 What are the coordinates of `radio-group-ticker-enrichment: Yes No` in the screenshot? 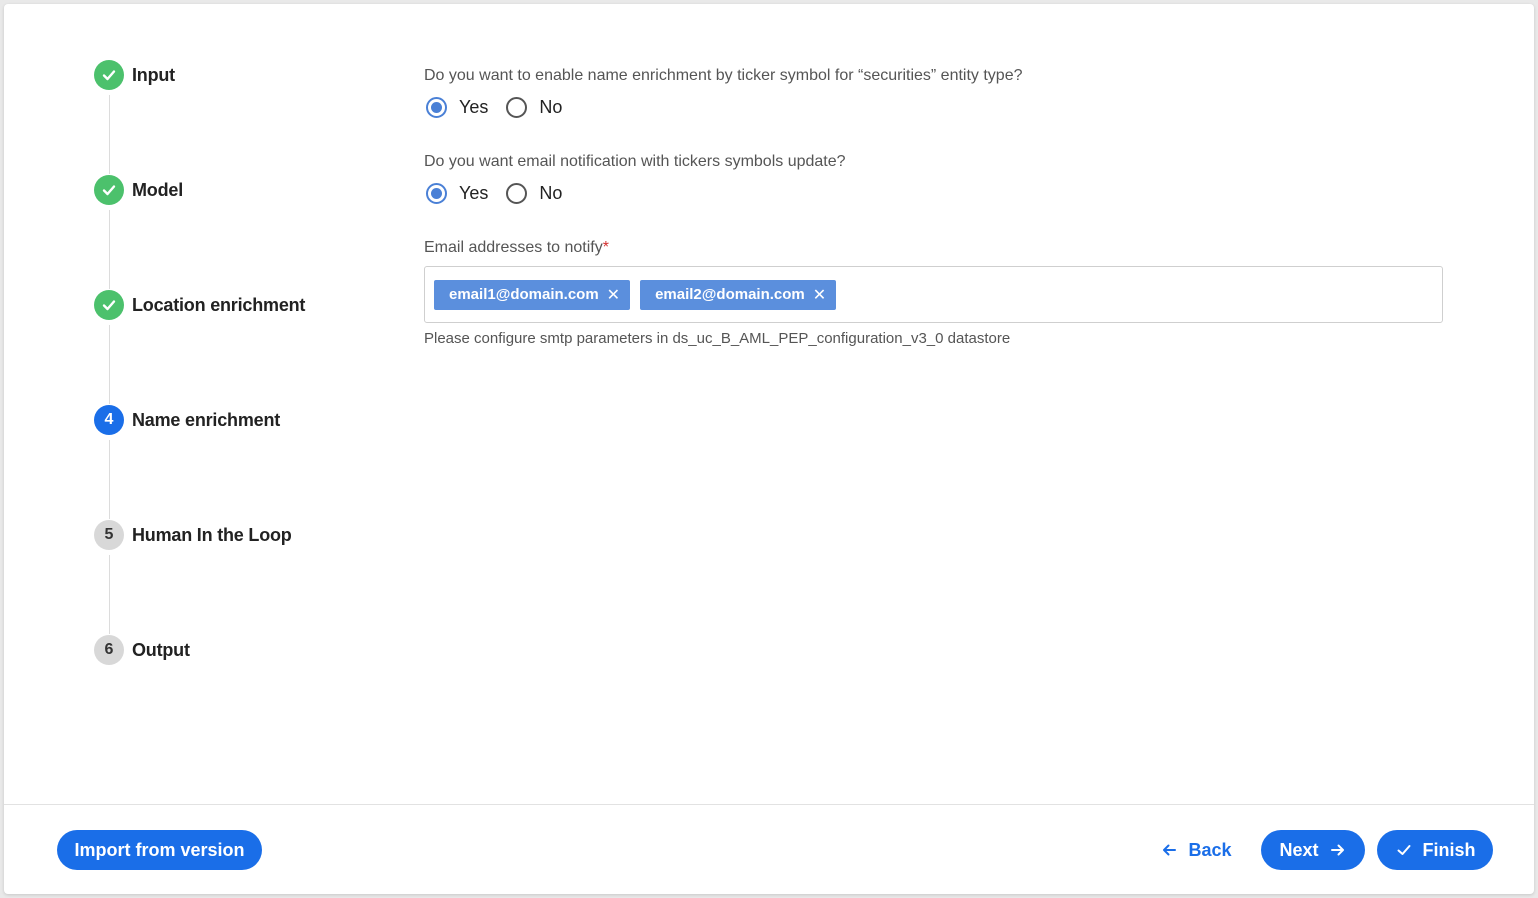 It's located at (503, 107).